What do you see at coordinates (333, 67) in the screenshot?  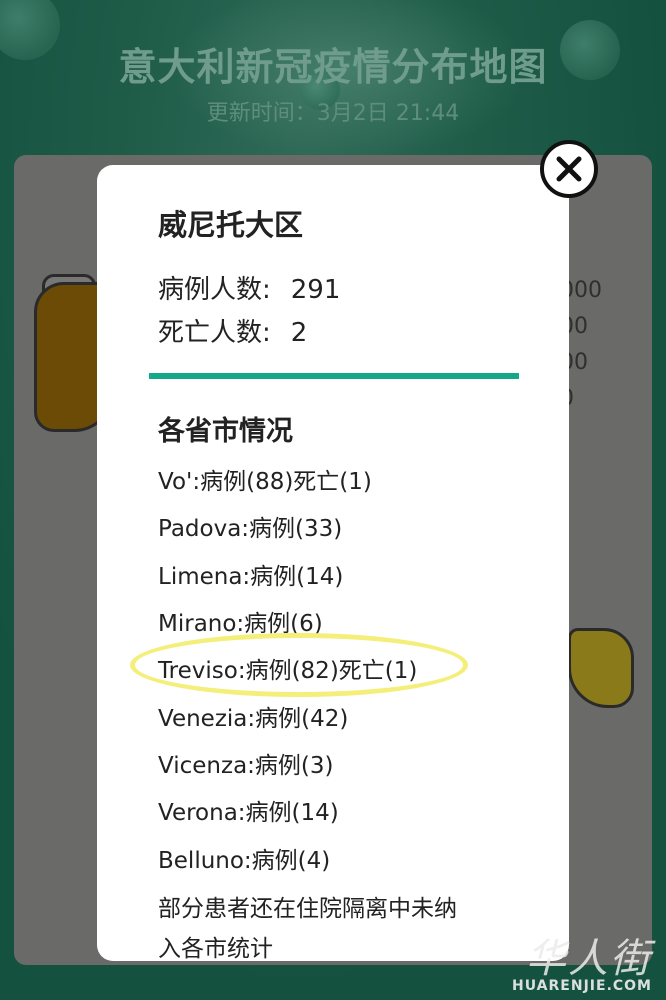 I see `page-title: 意大利新冠疫情分布地图` at bounding box center [333, 67].